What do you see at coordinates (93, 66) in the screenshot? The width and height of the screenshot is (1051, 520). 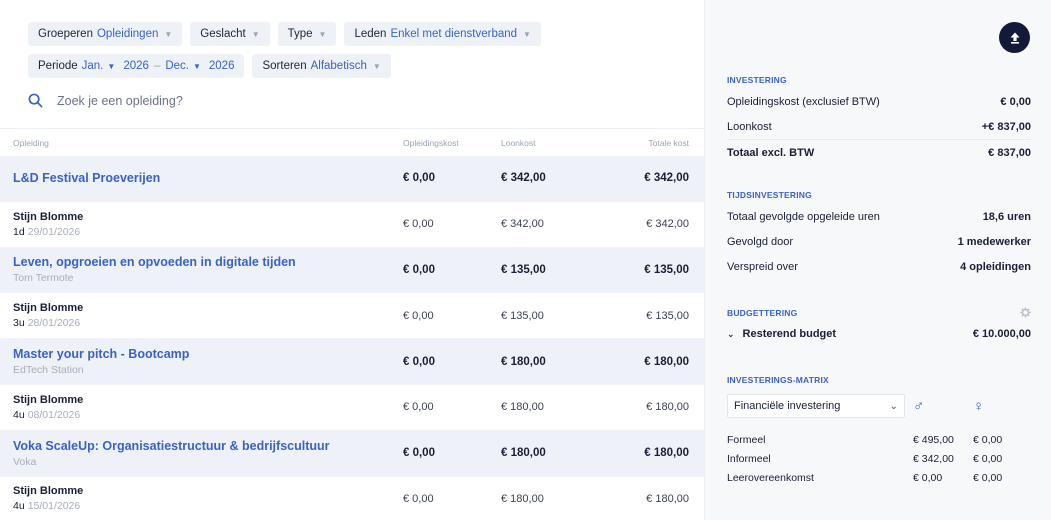 I see `period-from-month: Jan.` at bounding box center [93, 66].